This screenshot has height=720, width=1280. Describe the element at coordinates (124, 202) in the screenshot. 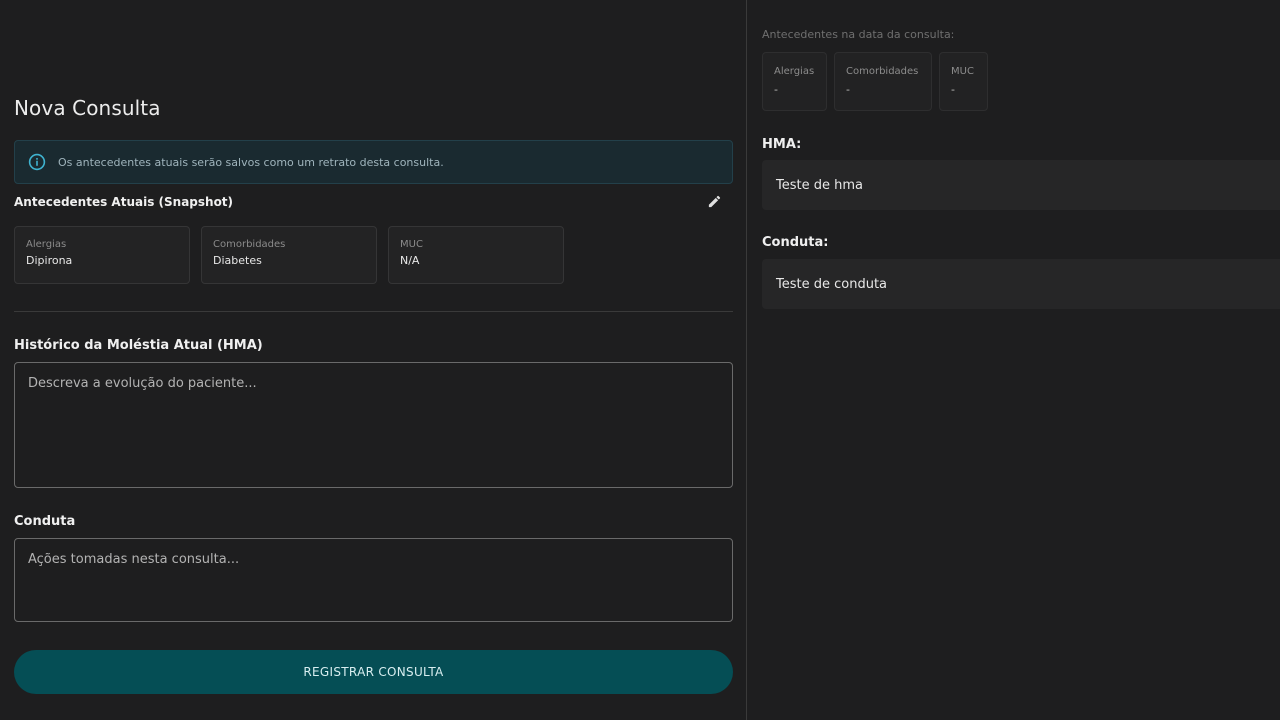

I see `snapshot-title: Antecedentes Atuais (Snapshot)` at that location.